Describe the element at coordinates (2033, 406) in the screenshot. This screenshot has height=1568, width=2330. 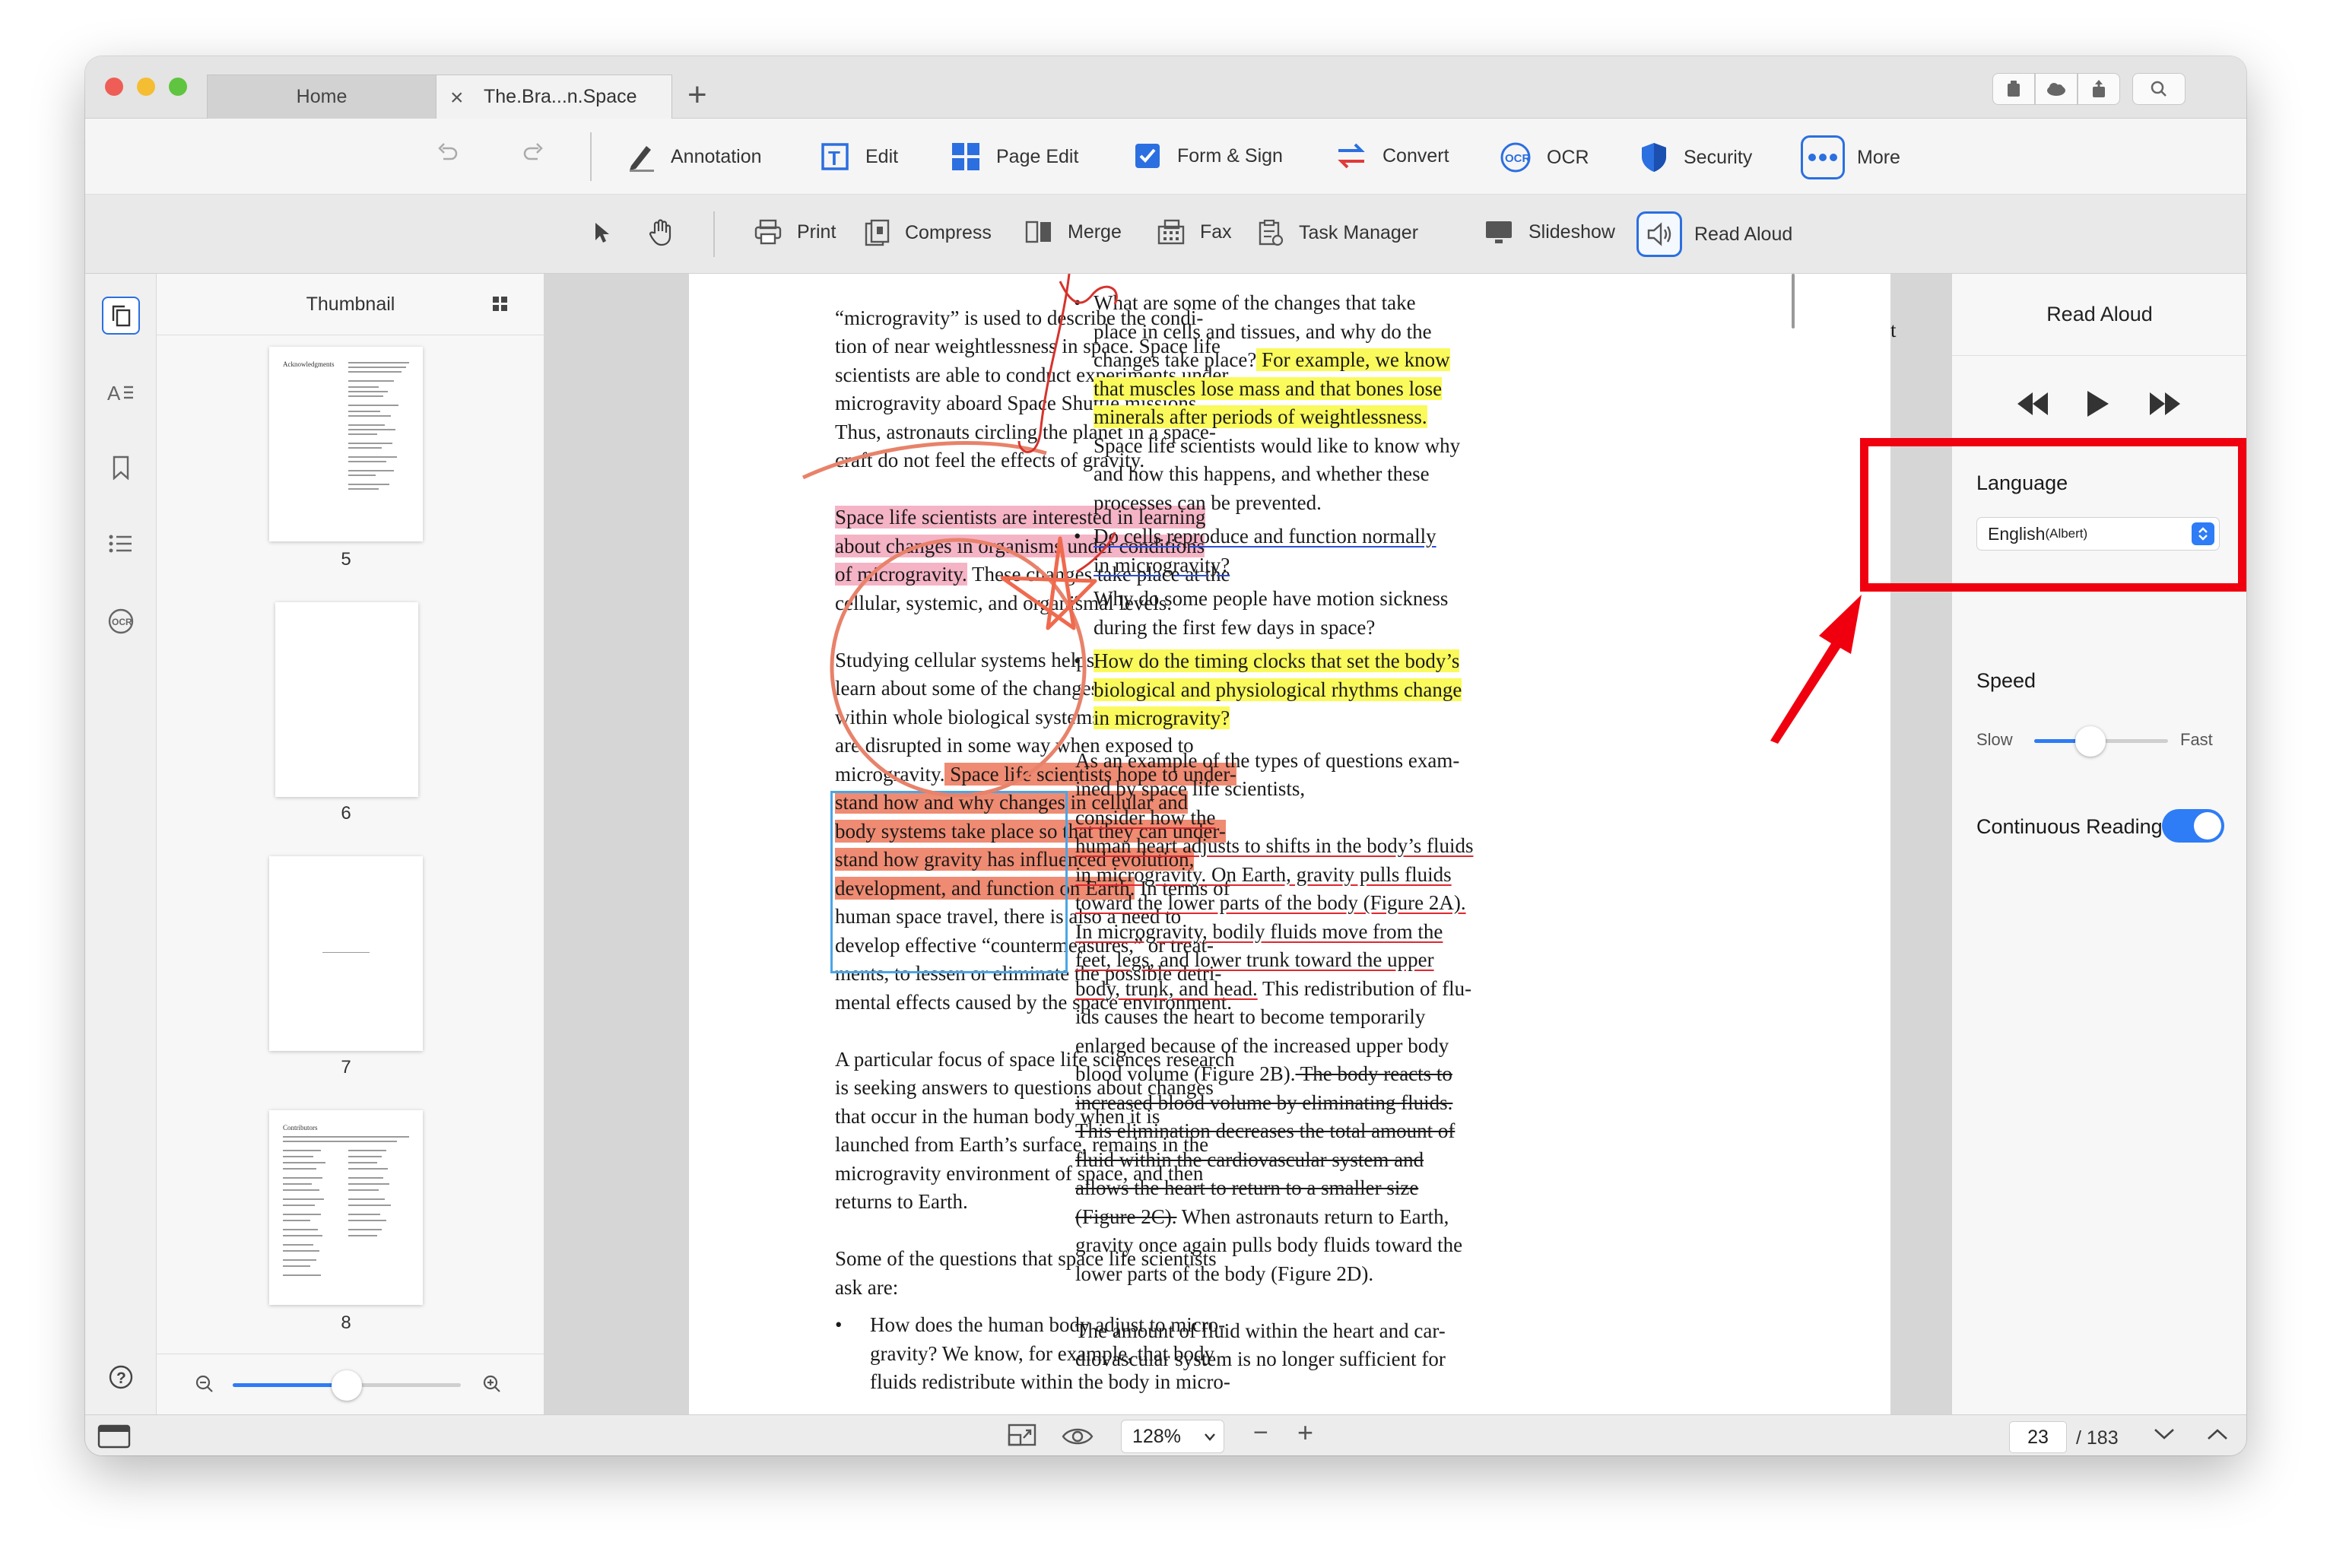
I see `rewind-button` at that location.